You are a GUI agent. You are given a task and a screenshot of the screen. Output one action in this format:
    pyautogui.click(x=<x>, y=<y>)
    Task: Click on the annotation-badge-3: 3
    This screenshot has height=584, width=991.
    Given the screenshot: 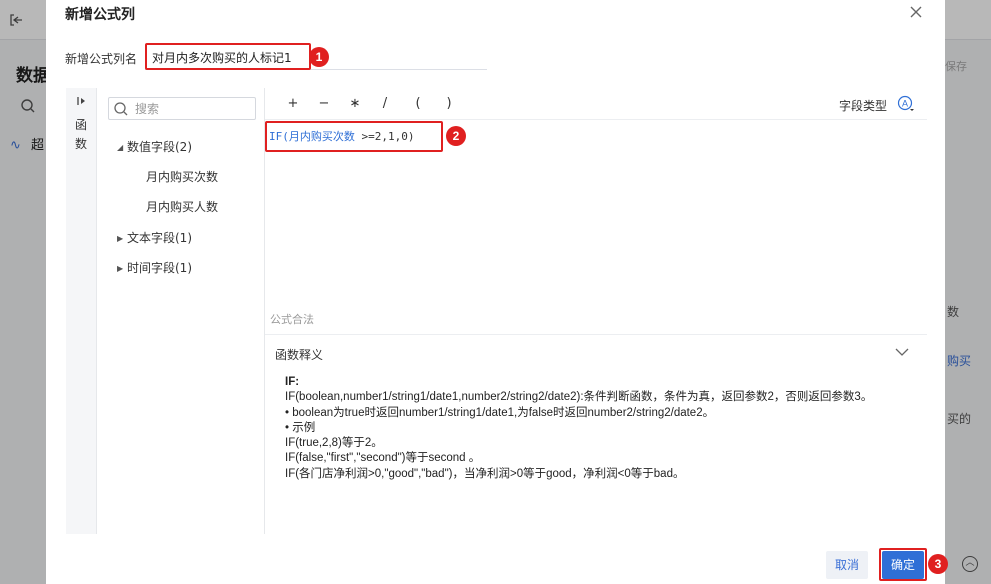 What is the action you would take?
    pyautogui.click(x=938, y=564)
    